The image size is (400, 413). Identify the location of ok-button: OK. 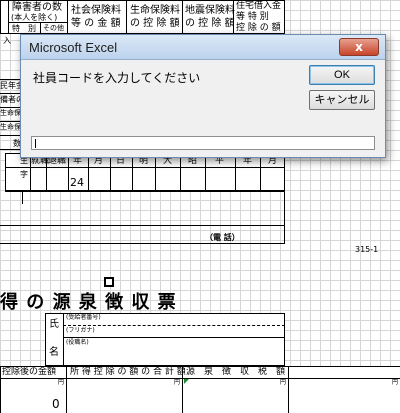
(342, 75).